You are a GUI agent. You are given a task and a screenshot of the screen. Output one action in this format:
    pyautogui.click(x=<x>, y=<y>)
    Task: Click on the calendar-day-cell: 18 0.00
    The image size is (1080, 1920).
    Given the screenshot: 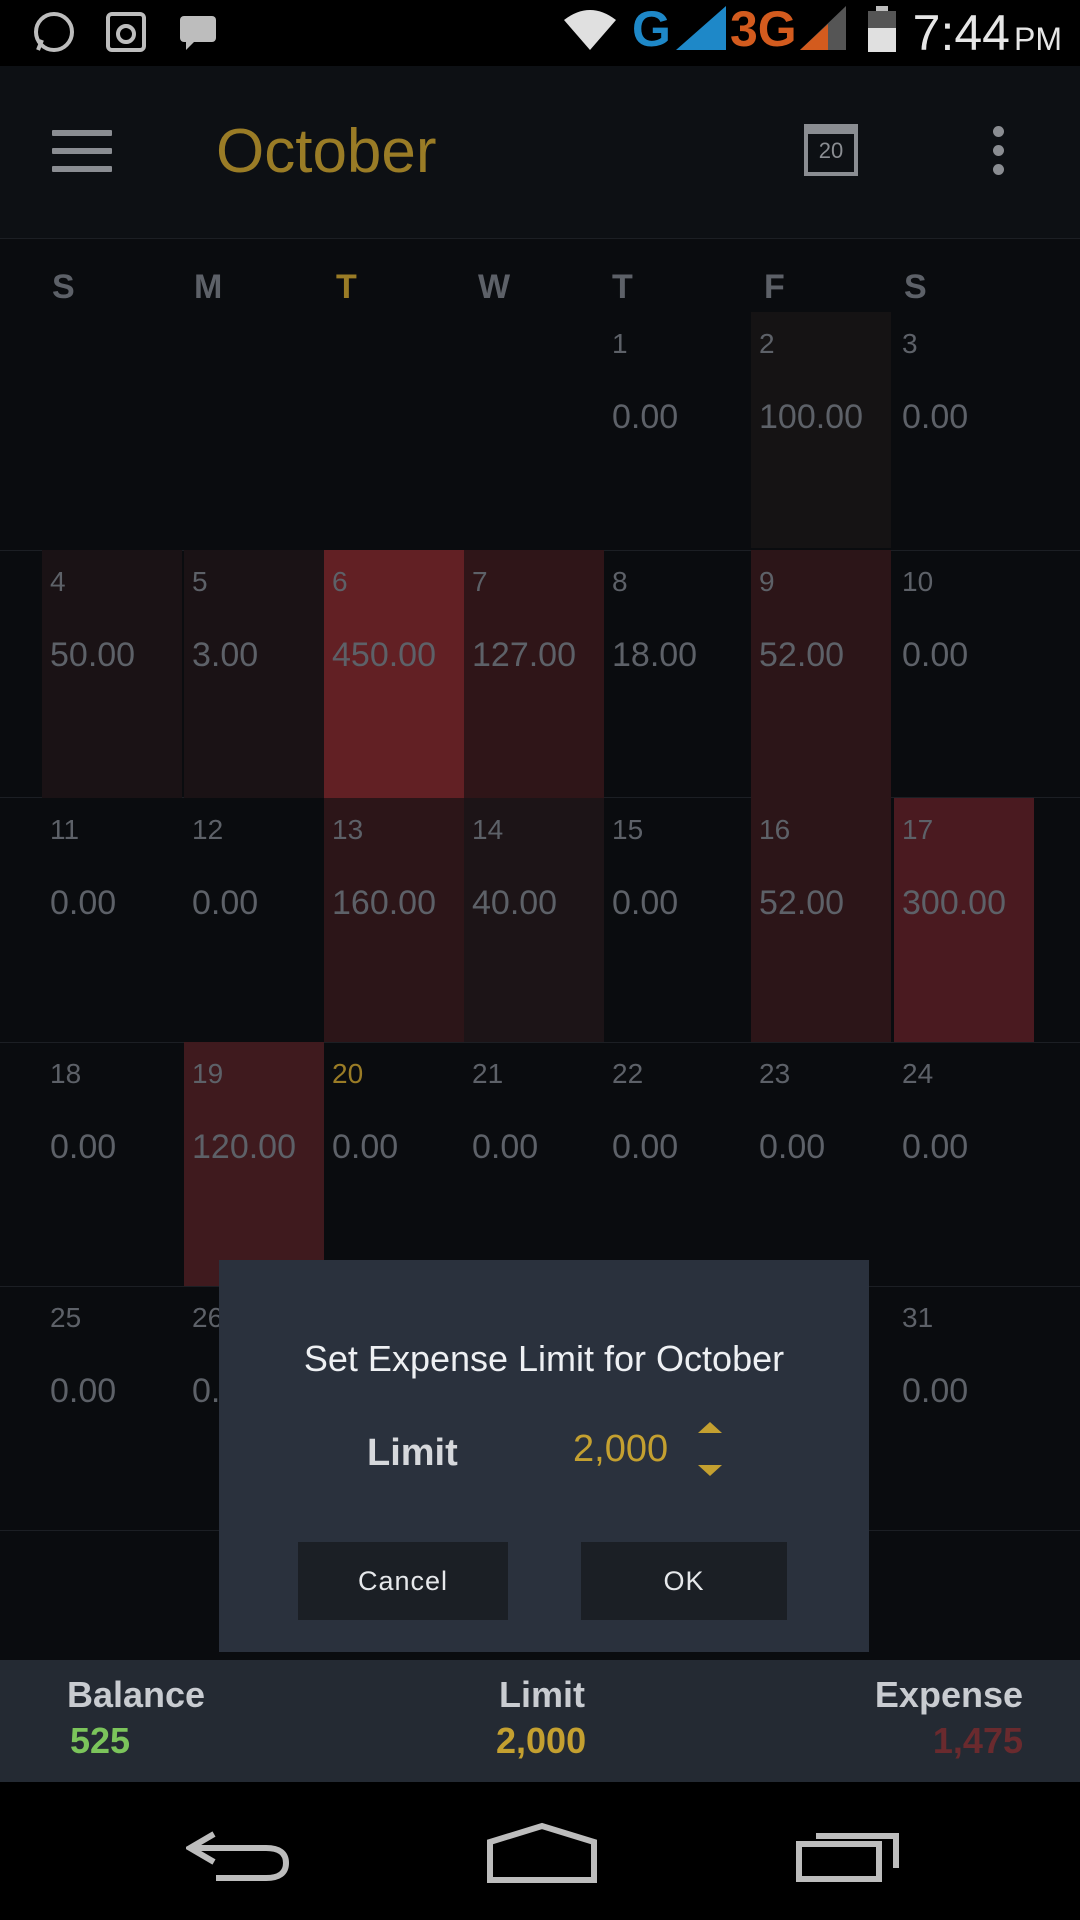 What is the action you would take?
    pyautogui.click(x=112, y=1164)
    